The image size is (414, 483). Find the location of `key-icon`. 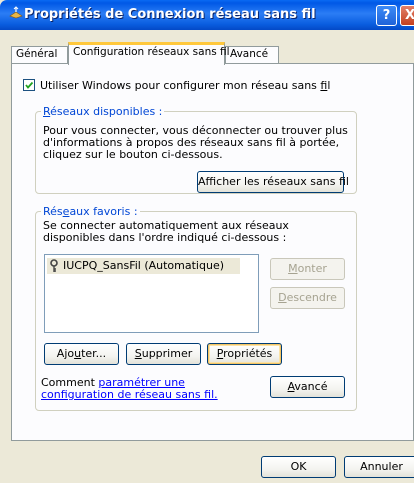

key-icon is located at coordinates (54, 265).